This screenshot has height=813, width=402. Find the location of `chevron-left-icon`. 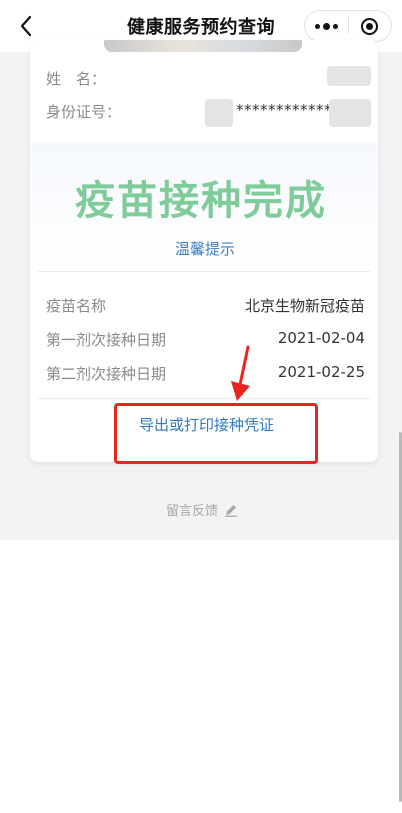

chevron-left-icon is located at coordinates (26, 26).